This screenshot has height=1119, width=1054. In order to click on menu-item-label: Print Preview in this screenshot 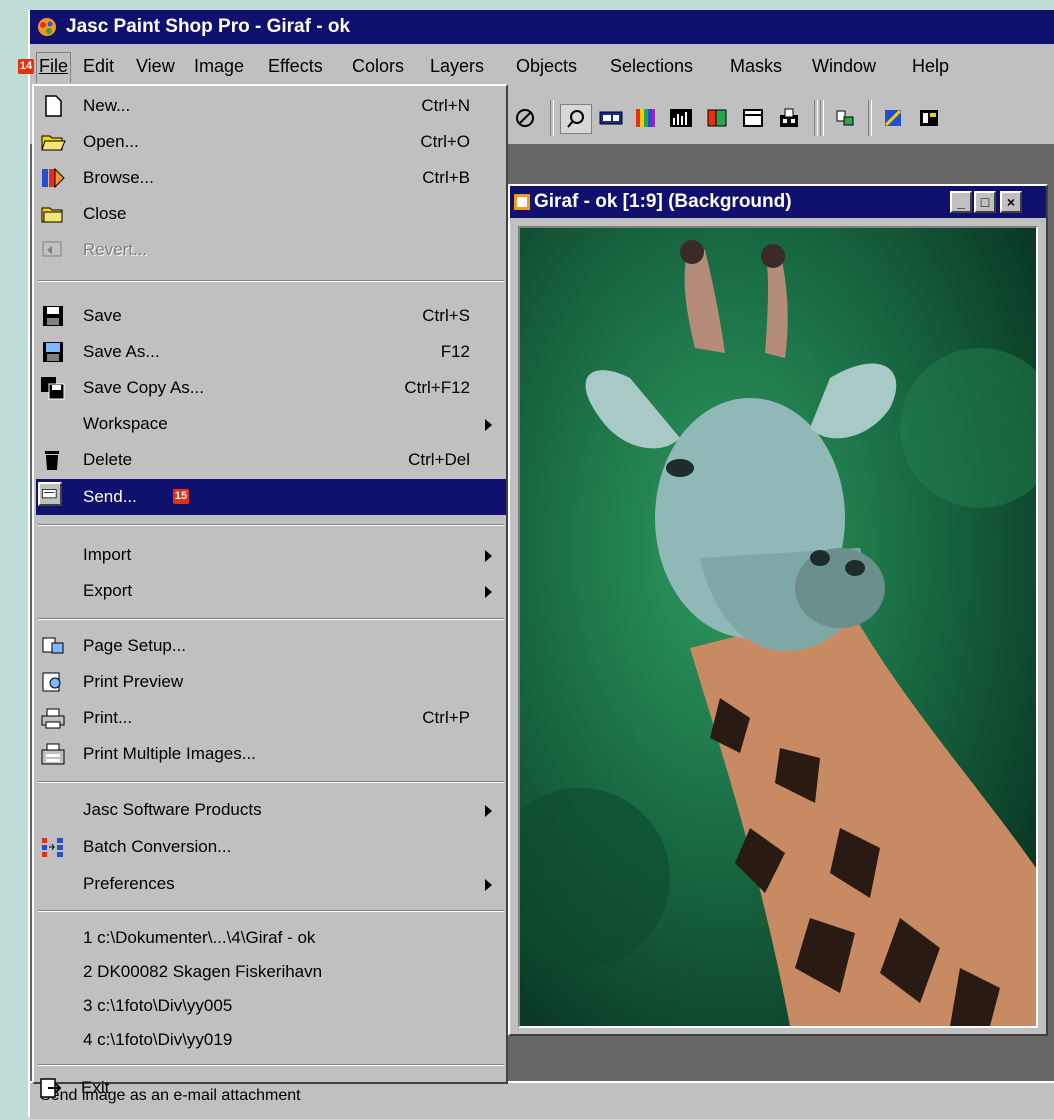, I will do `click(133, 681)`.